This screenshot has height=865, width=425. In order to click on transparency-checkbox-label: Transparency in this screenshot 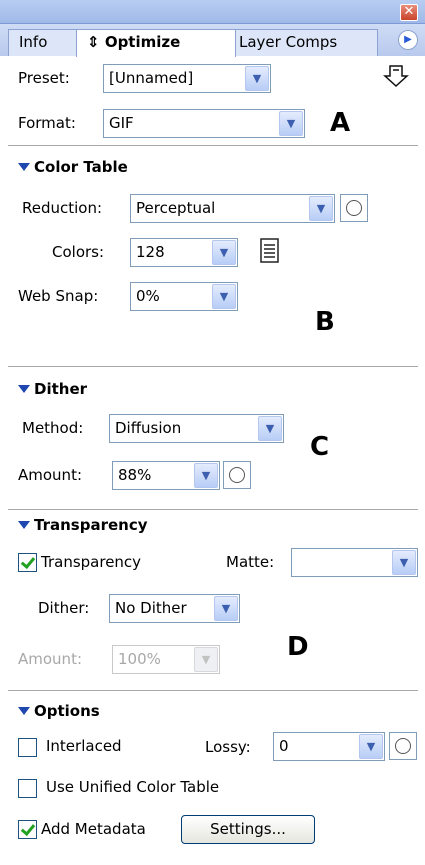, I will do `click(91, 562)`.